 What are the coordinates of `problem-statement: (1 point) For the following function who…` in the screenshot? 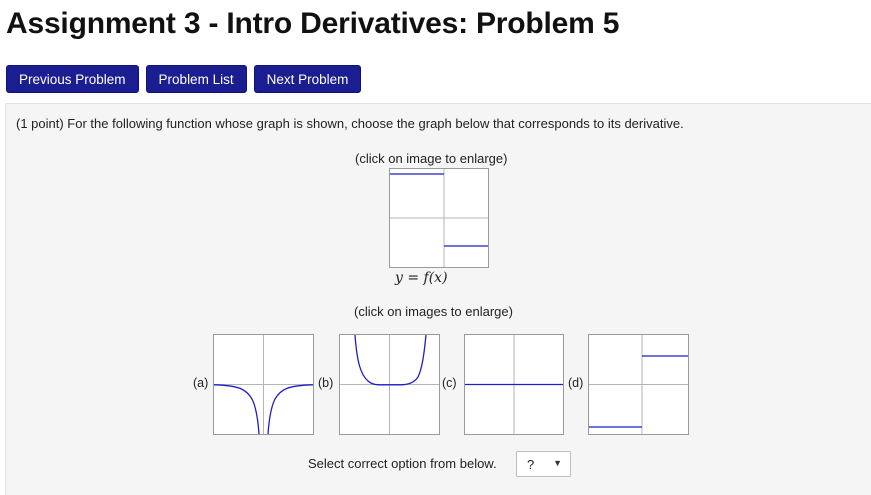 It's located at (350, 123).